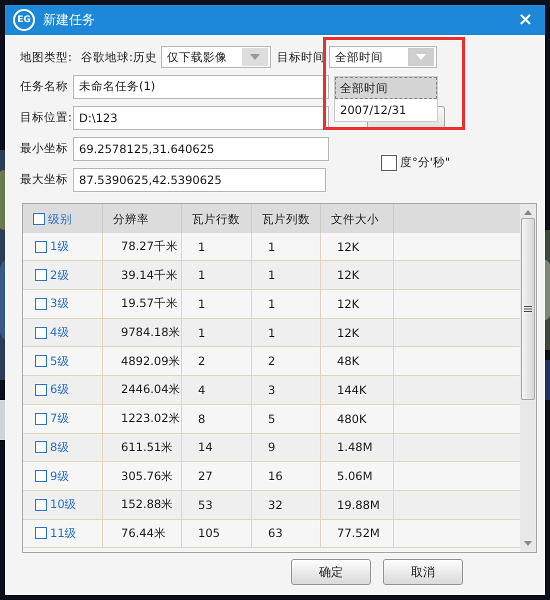  I want to click on column-header: 文件大小, so click(355, 219).